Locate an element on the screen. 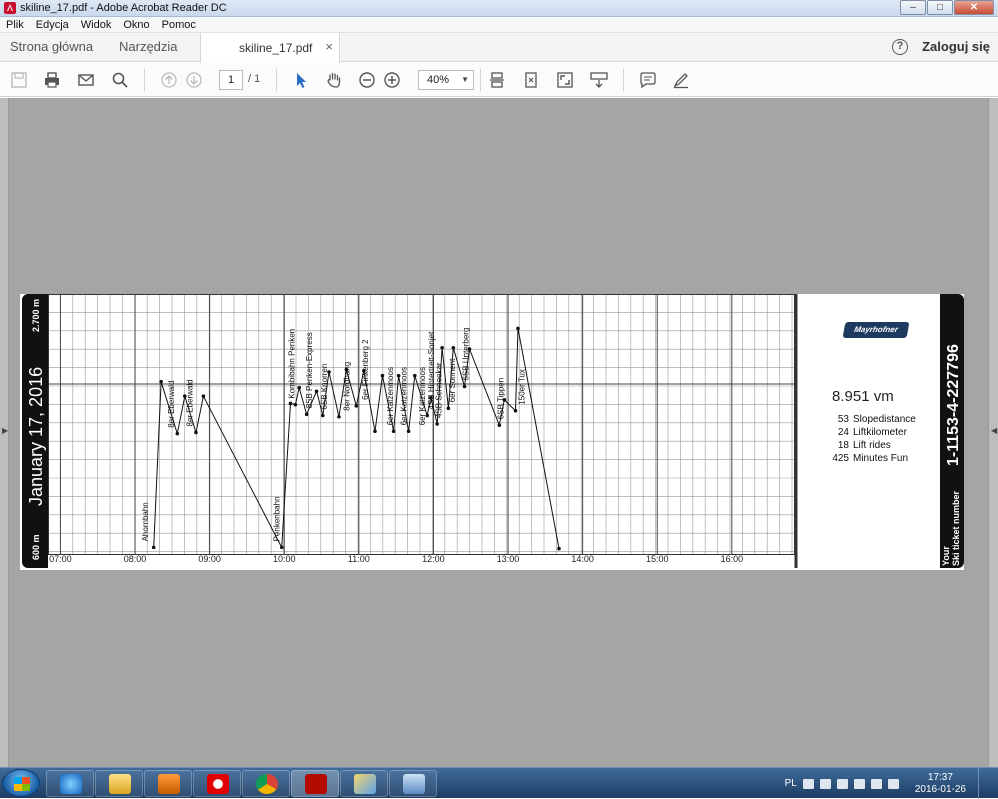  help-icon: ? is located at coordinates (900, 47).